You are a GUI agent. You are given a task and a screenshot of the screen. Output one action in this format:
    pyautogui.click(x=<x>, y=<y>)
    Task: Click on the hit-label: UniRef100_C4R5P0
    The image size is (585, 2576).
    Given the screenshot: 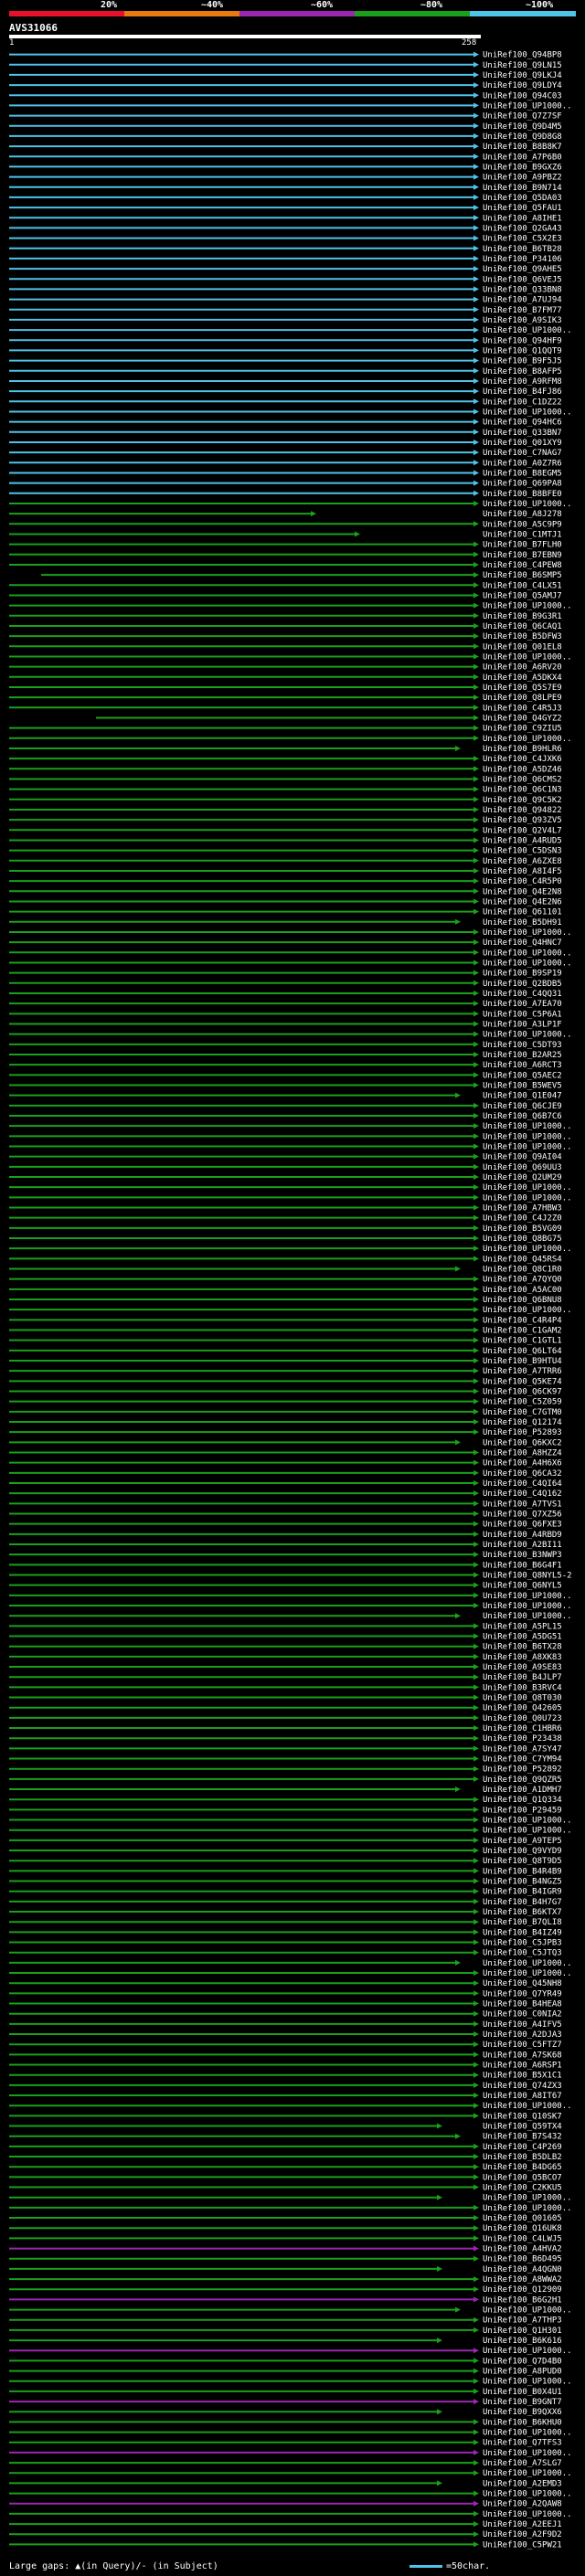 What is the action you would take?
    pyautogui.click(x=522, y=881)
    